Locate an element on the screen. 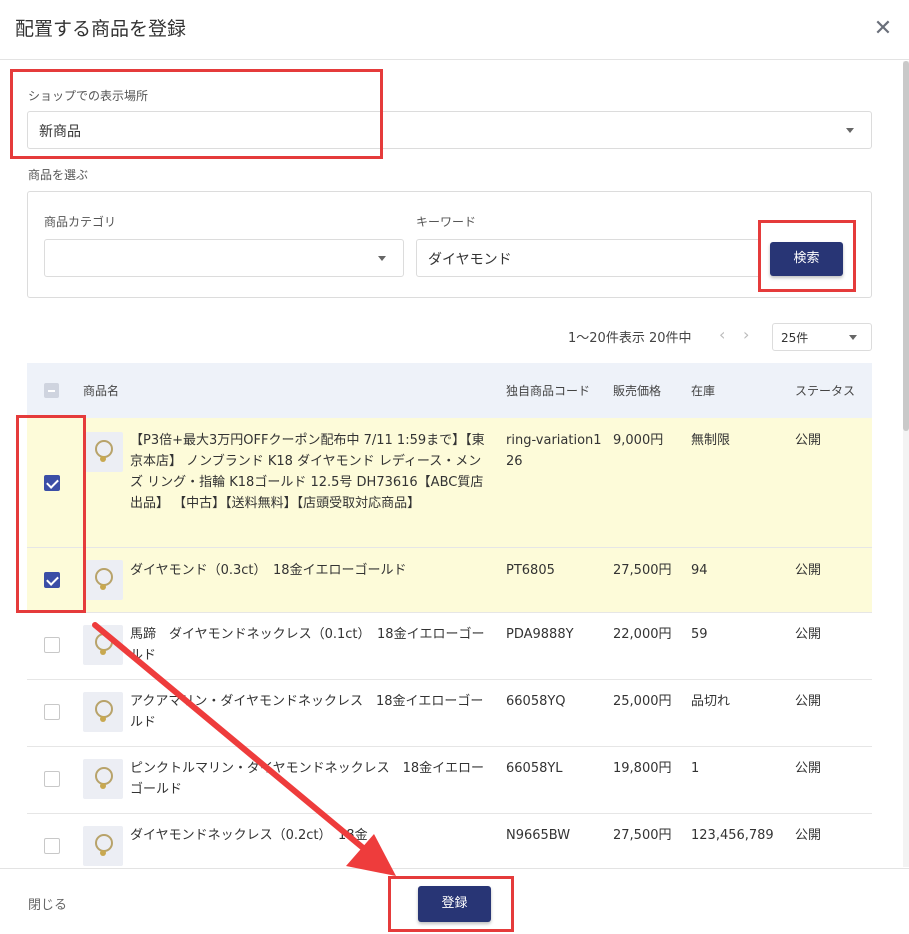 The image size is (909, 934). product-name: 馬蹄 ダイヤモンドネックレス（0.1ct） 18金イエローゴールド is located at coordinates (307, 645).